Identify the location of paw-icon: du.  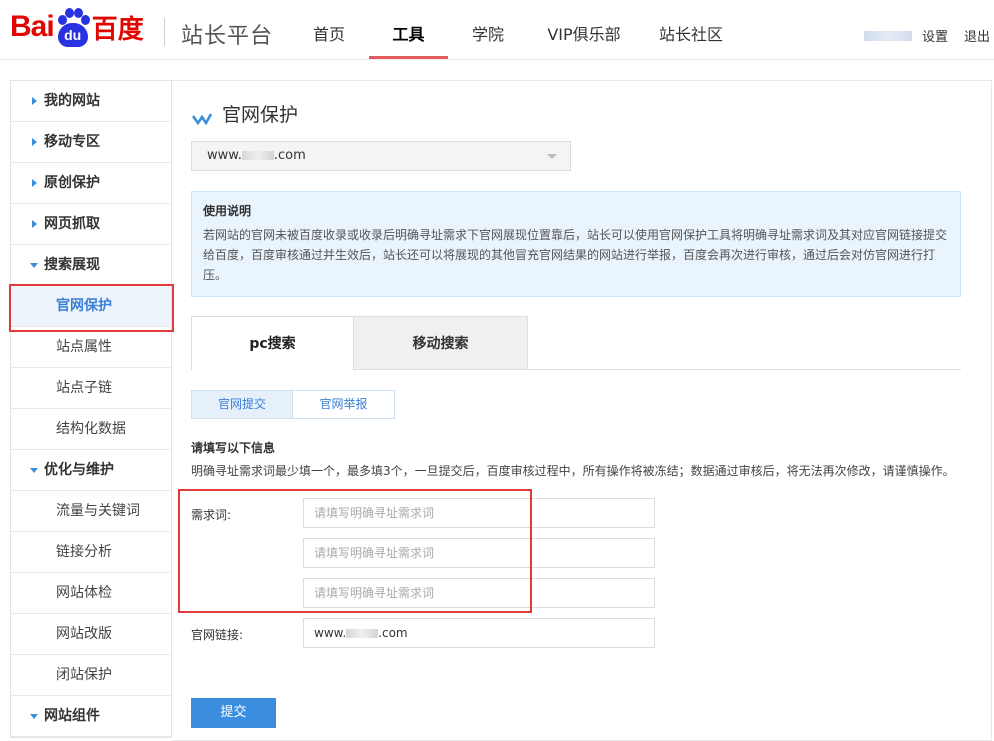
(73, 27).